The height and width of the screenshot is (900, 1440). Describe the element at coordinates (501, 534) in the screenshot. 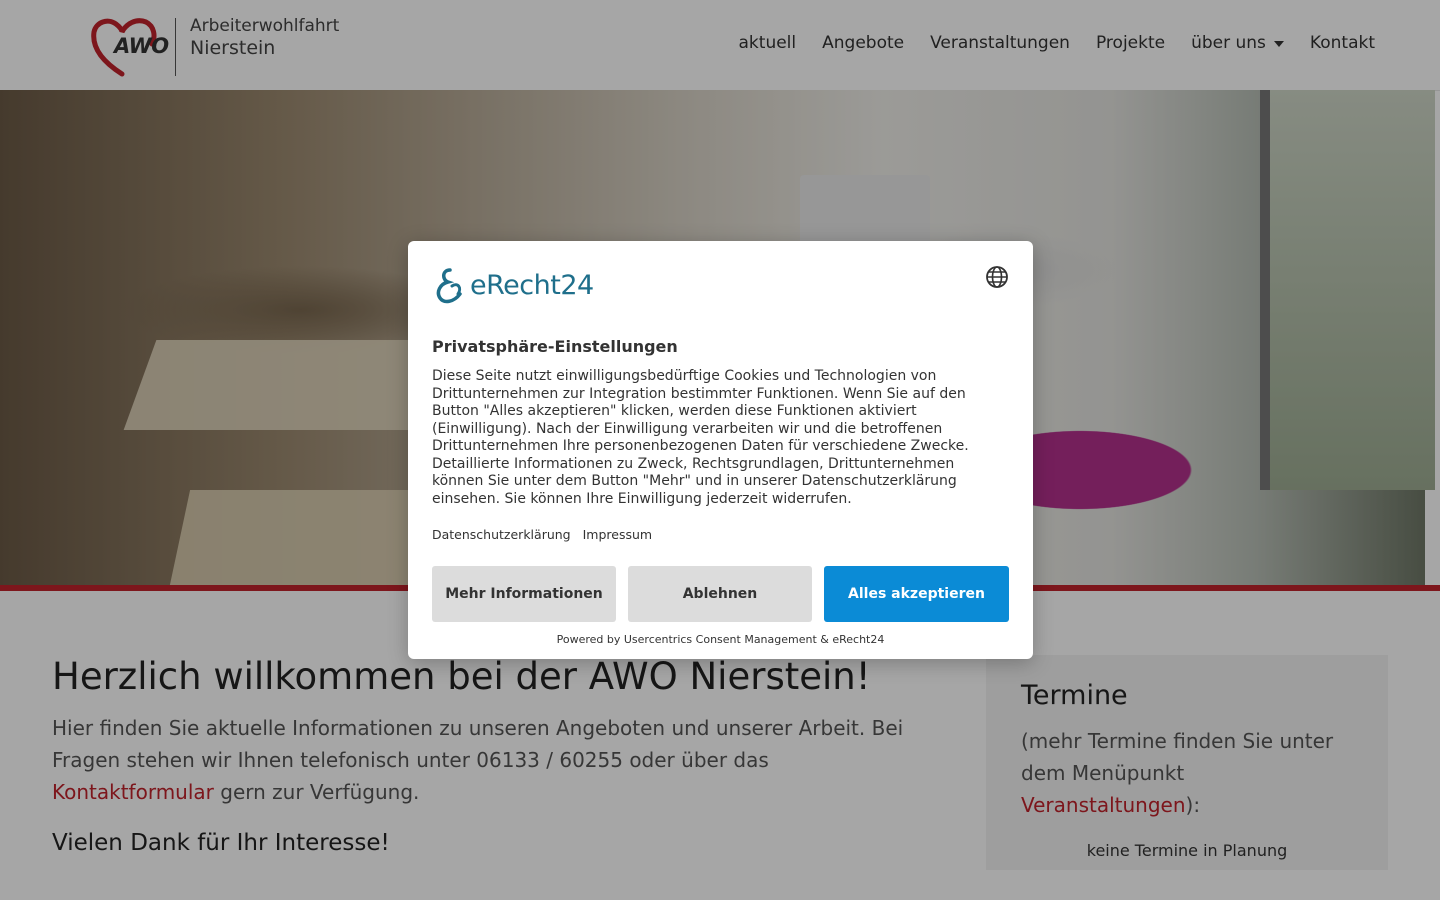

I see `privacy-policy-link: Datenschutzerklärung` at that location.